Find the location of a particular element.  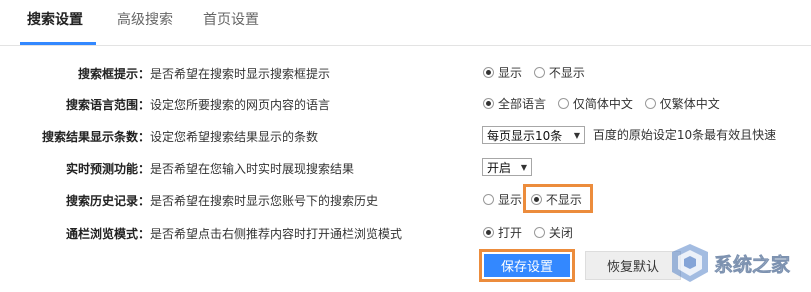

setting-label: 搜索语言范围： is located at coordinates (107, 105).